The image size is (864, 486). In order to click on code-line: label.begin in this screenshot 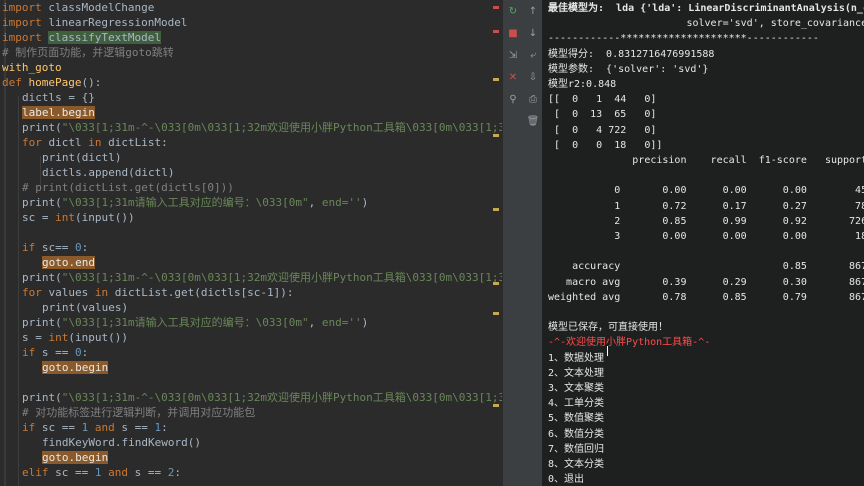, I will do `click(58, 112)`.